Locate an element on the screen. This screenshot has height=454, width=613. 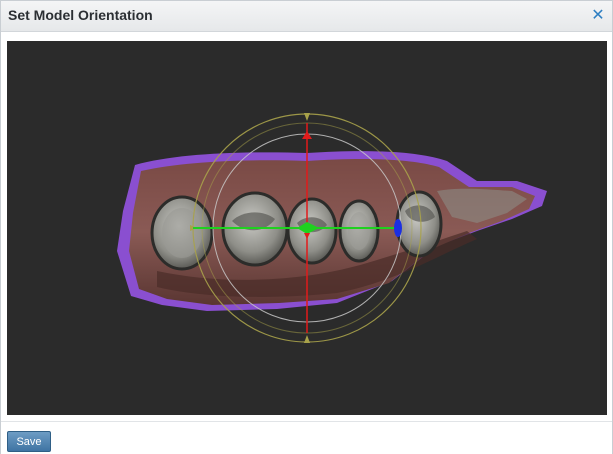
y-axis-arrow is located at coordinates (307, 135).